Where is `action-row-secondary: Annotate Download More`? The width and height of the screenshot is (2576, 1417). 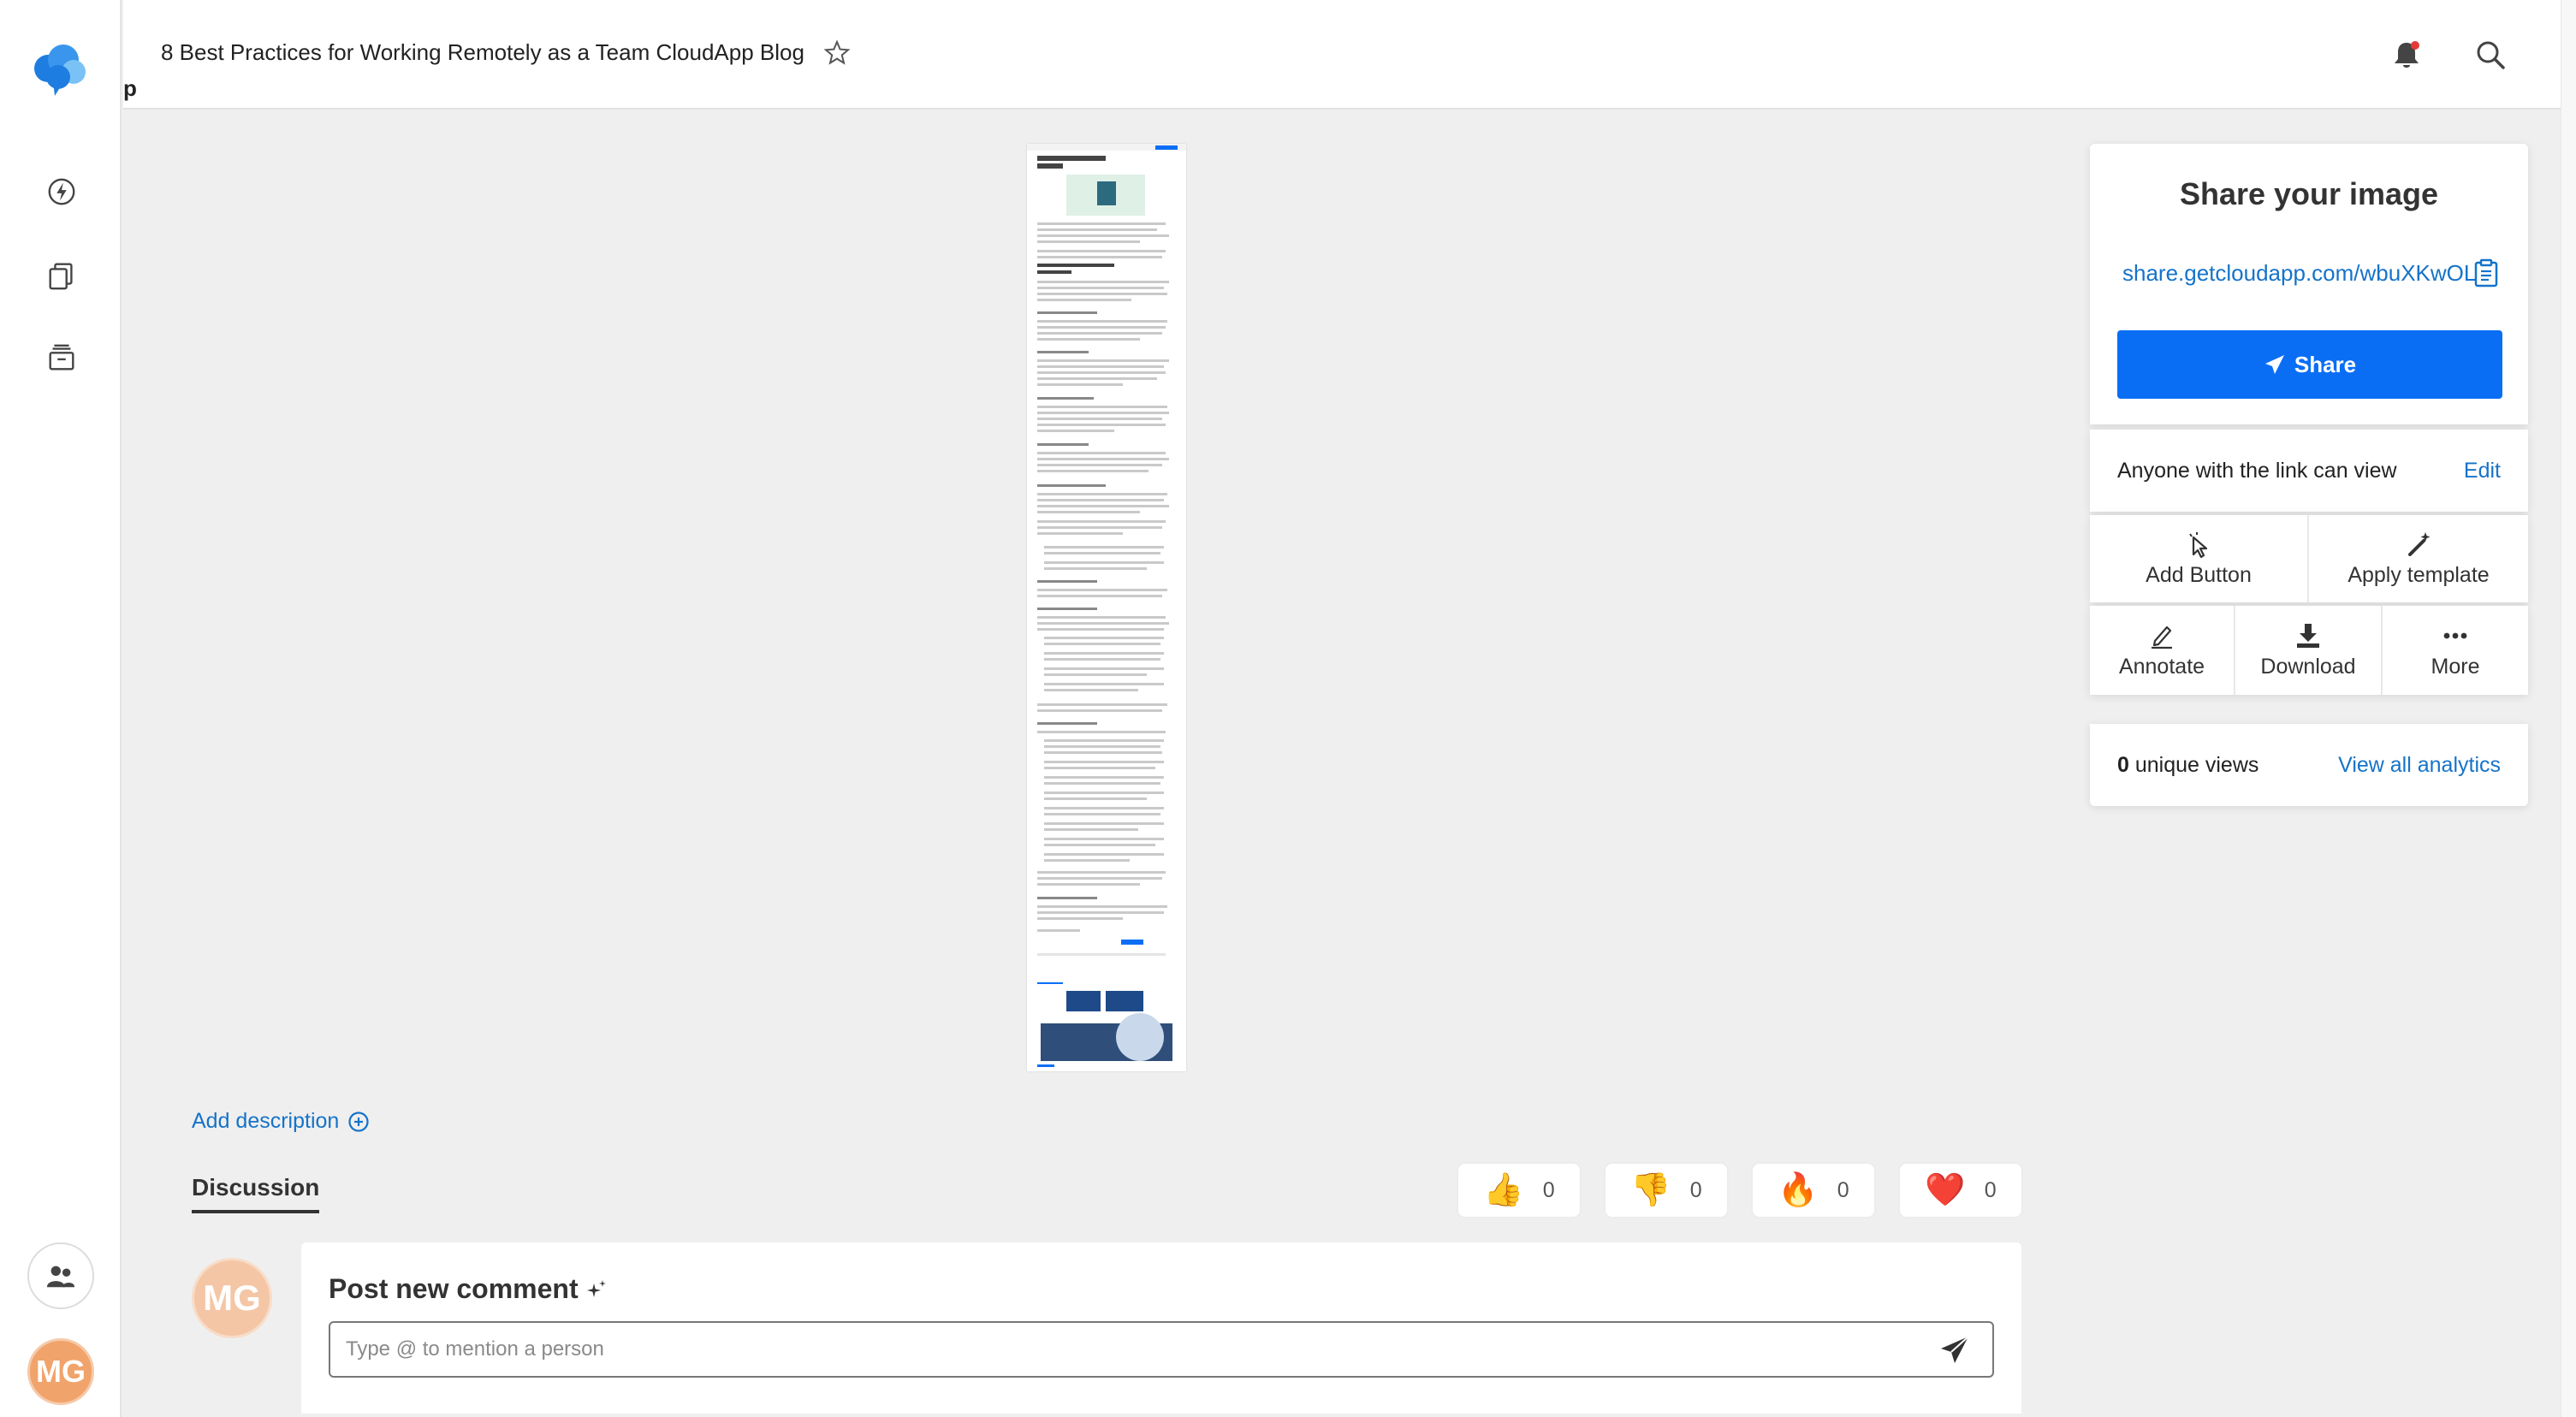
action-row-secondary: Annotate Download More is located at coordinates (2309, 650).